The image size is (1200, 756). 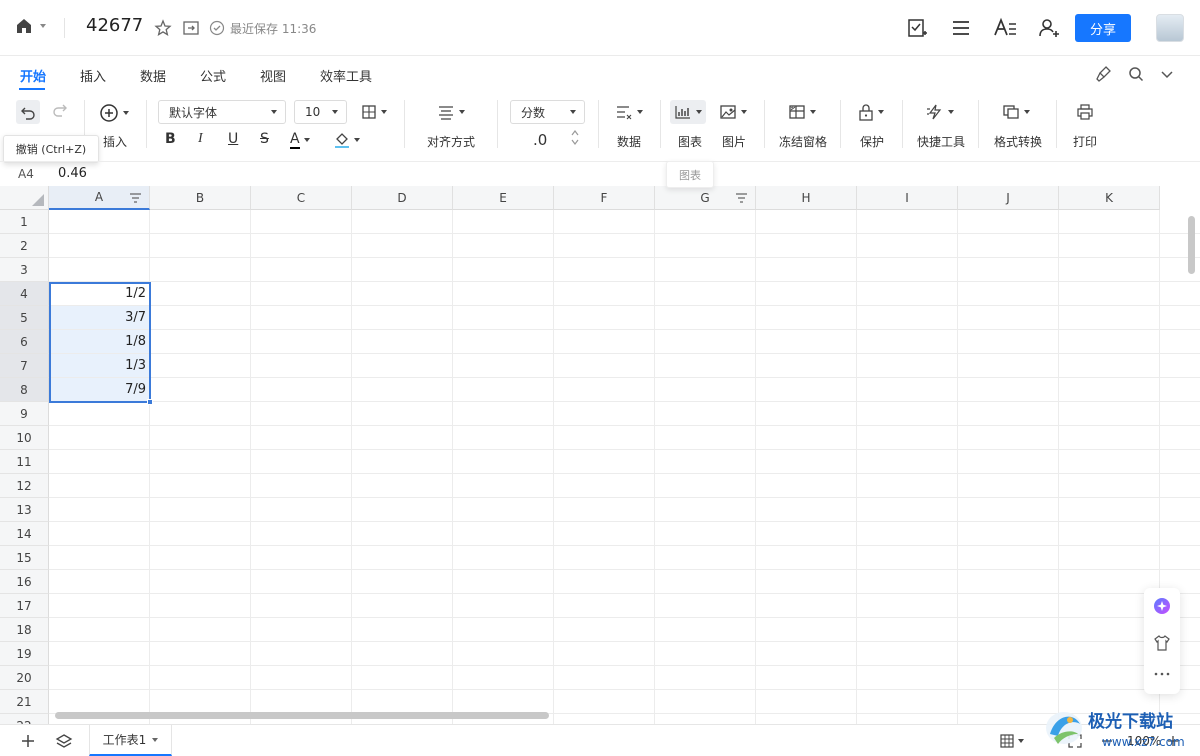 I want to click on number-format-select: 分数, so click(x=547, y=112).